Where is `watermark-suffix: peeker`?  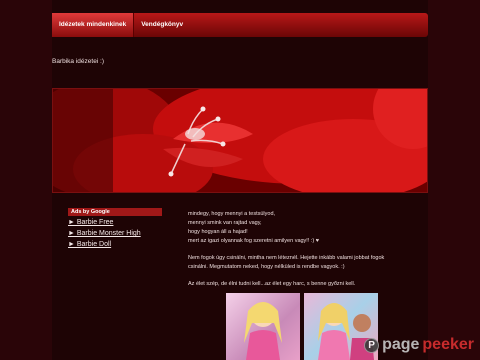 watermark-suffix: peeker is located at coordinates (448, 344).